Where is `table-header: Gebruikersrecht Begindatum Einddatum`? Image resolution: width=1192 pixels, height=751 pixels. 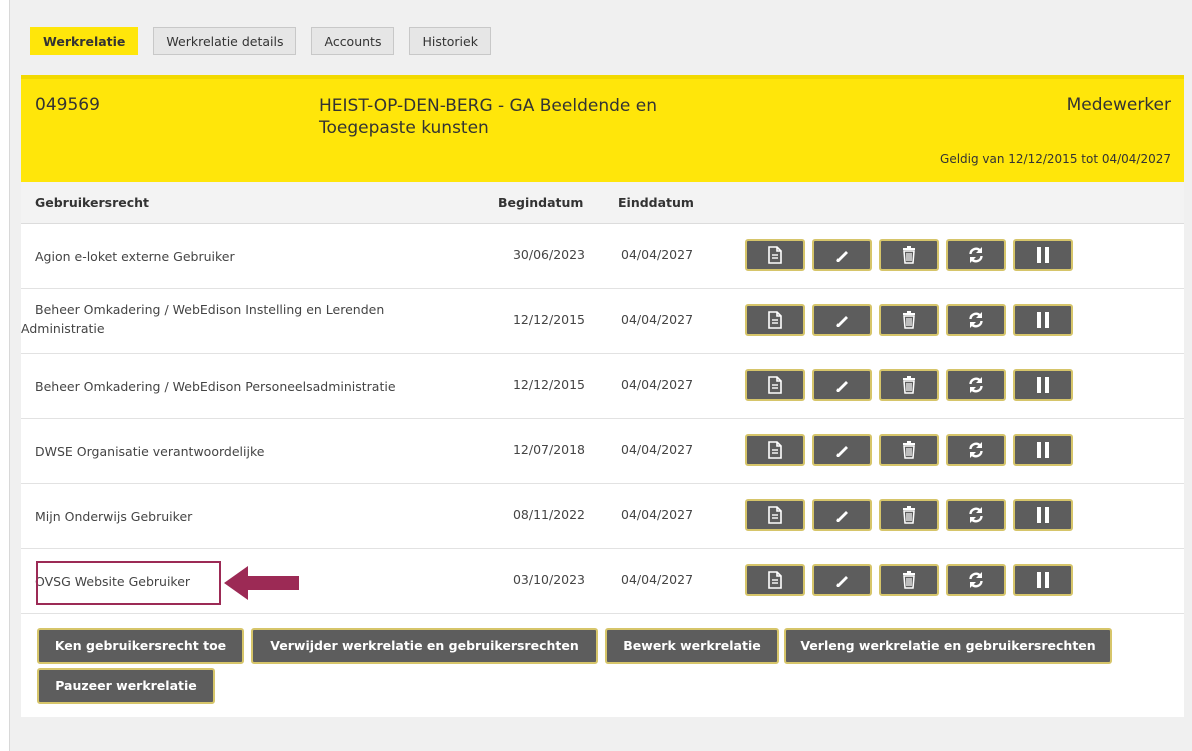 table-header: Gebruikersrecht Begindatum Einddatum is located at coordinates (602, 203).